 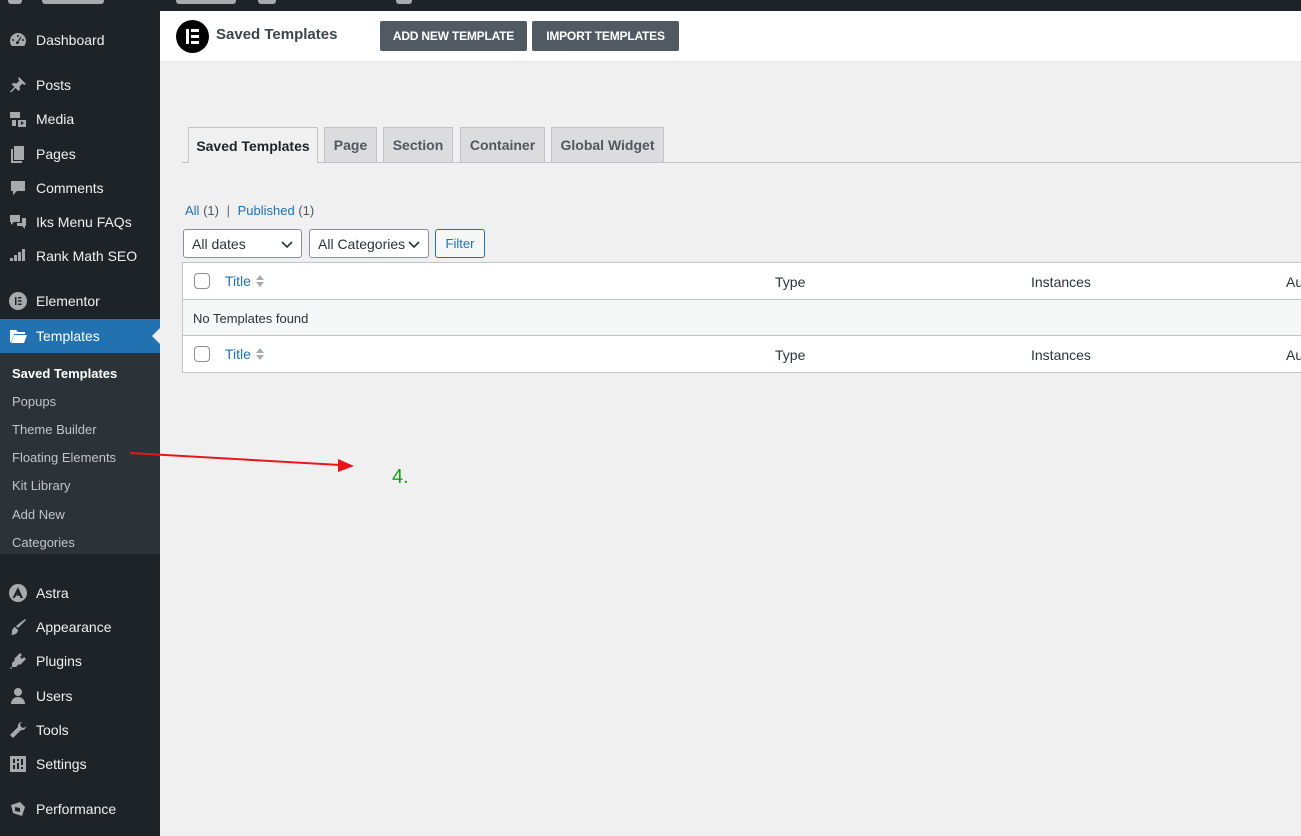 What do you see at coordinates (211, 210) in the screenshot?
I see `view-all-count: (1)` at bounding box center [211, 210].